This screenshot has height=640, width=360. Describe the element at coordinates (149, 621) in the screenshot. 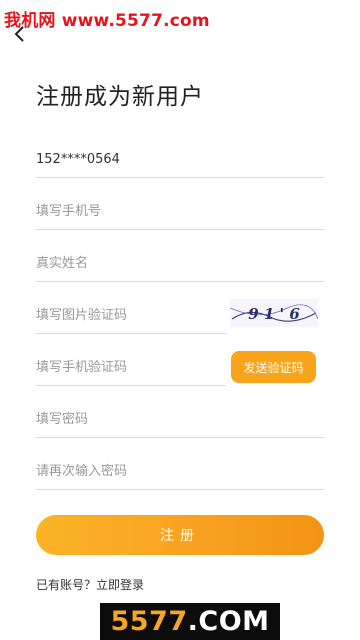

I see `watermark-bottom-accent: 5577` at that location.